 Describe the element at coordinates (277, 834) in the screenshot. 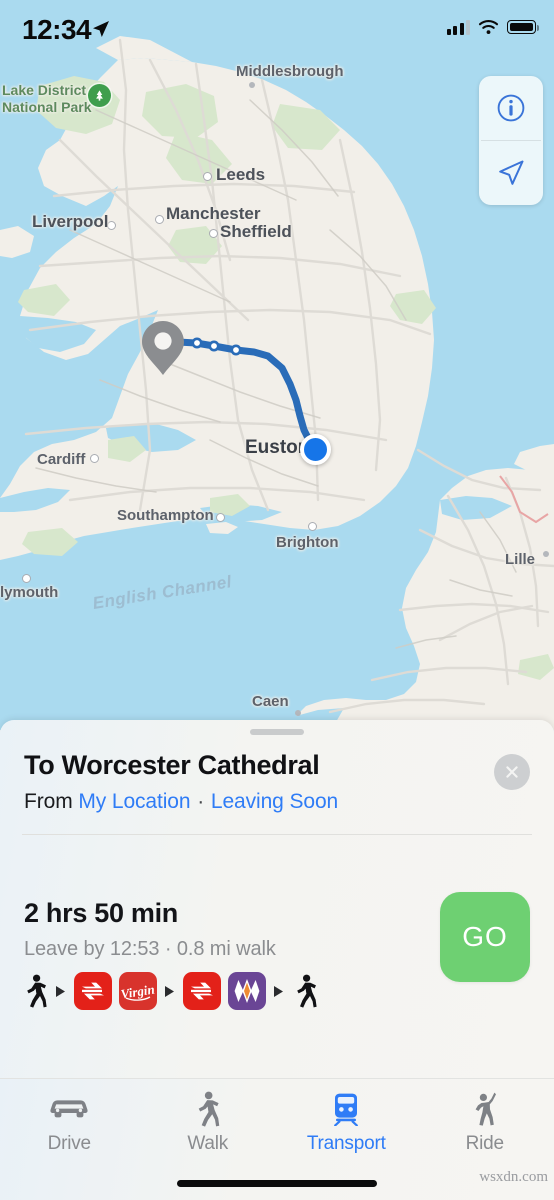

I see `sheet-divider` at that location.